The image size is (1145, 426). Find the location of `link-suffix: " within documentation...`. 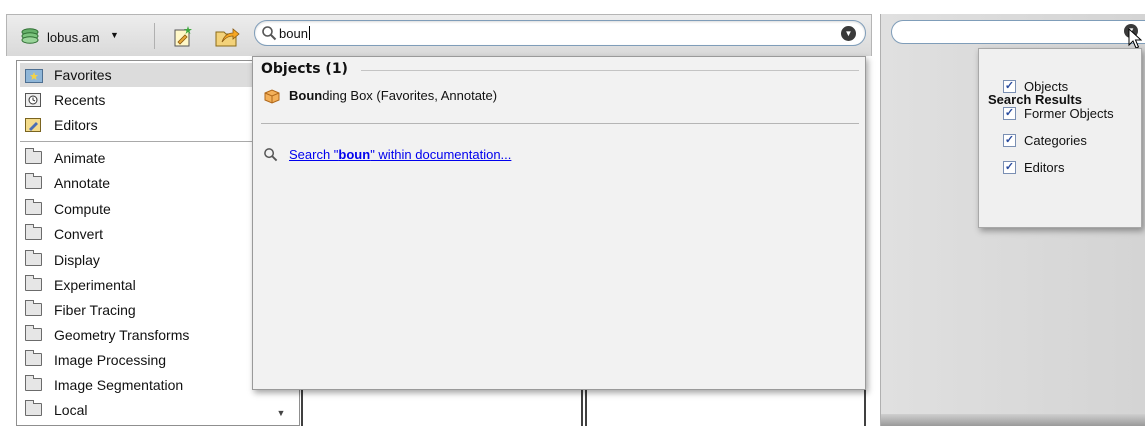

link-suffix: " within documentation... is located at coordinates (441, 154).